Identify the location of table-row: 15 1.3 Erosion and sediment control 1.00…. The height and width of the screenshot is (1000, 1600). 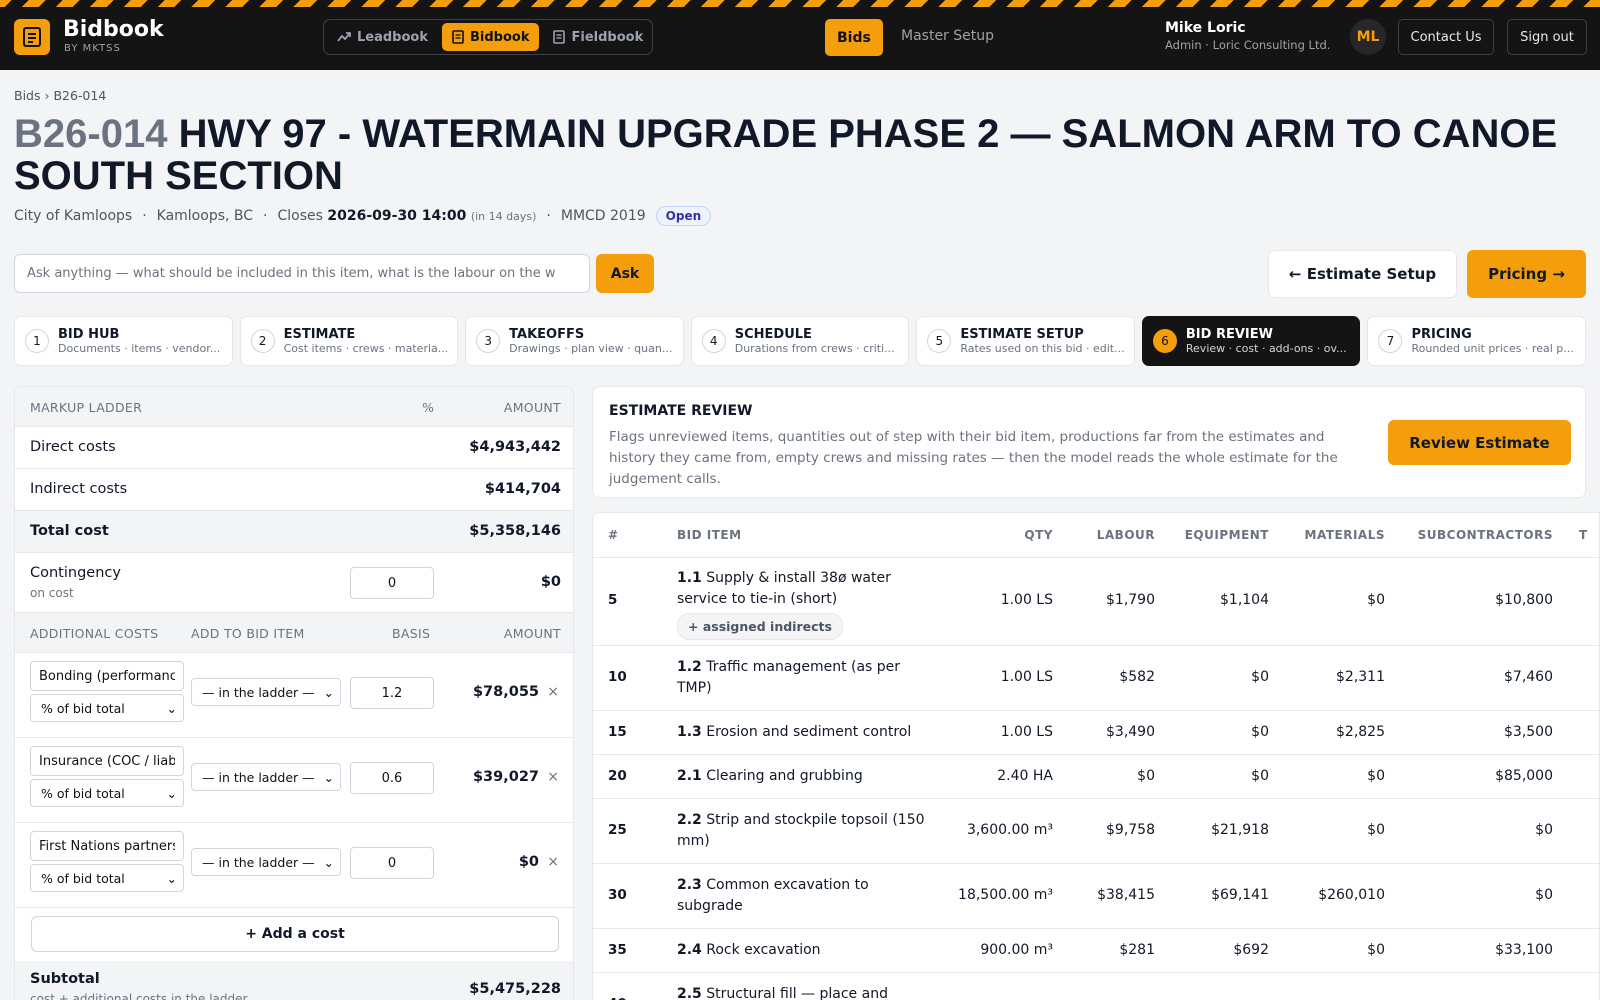
(1096, 732).